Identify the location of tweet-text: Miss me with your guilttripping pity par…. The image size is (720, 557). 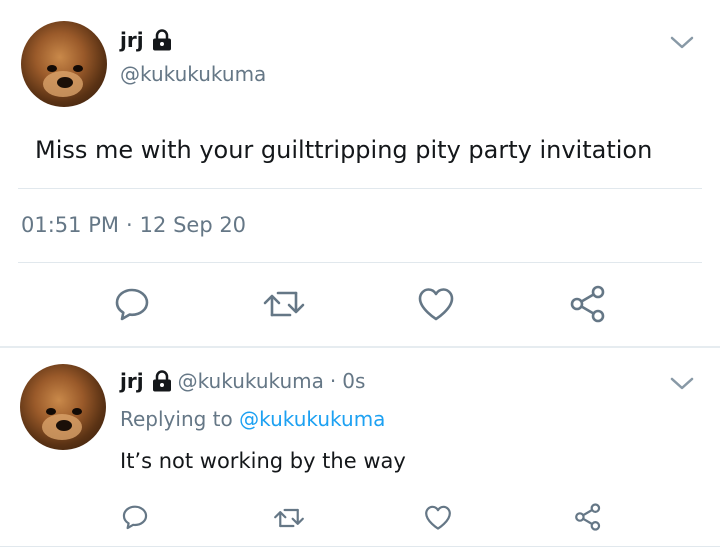
(344, 150).